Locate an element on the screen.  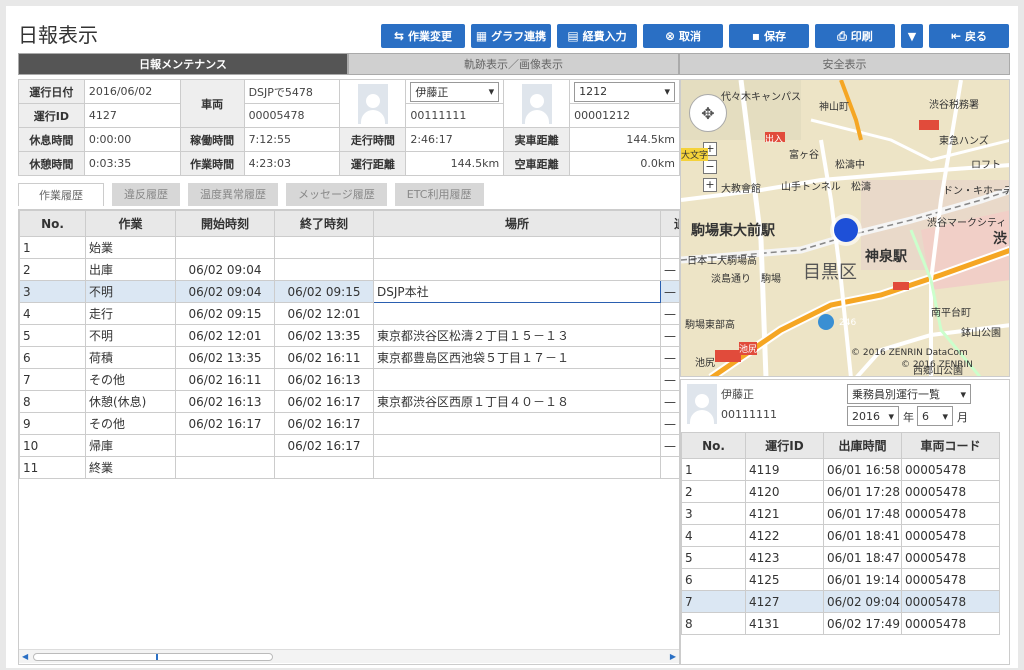
report-type-select: 乗務員別運行一覧 ▾ is located at coordinates (909, 394).